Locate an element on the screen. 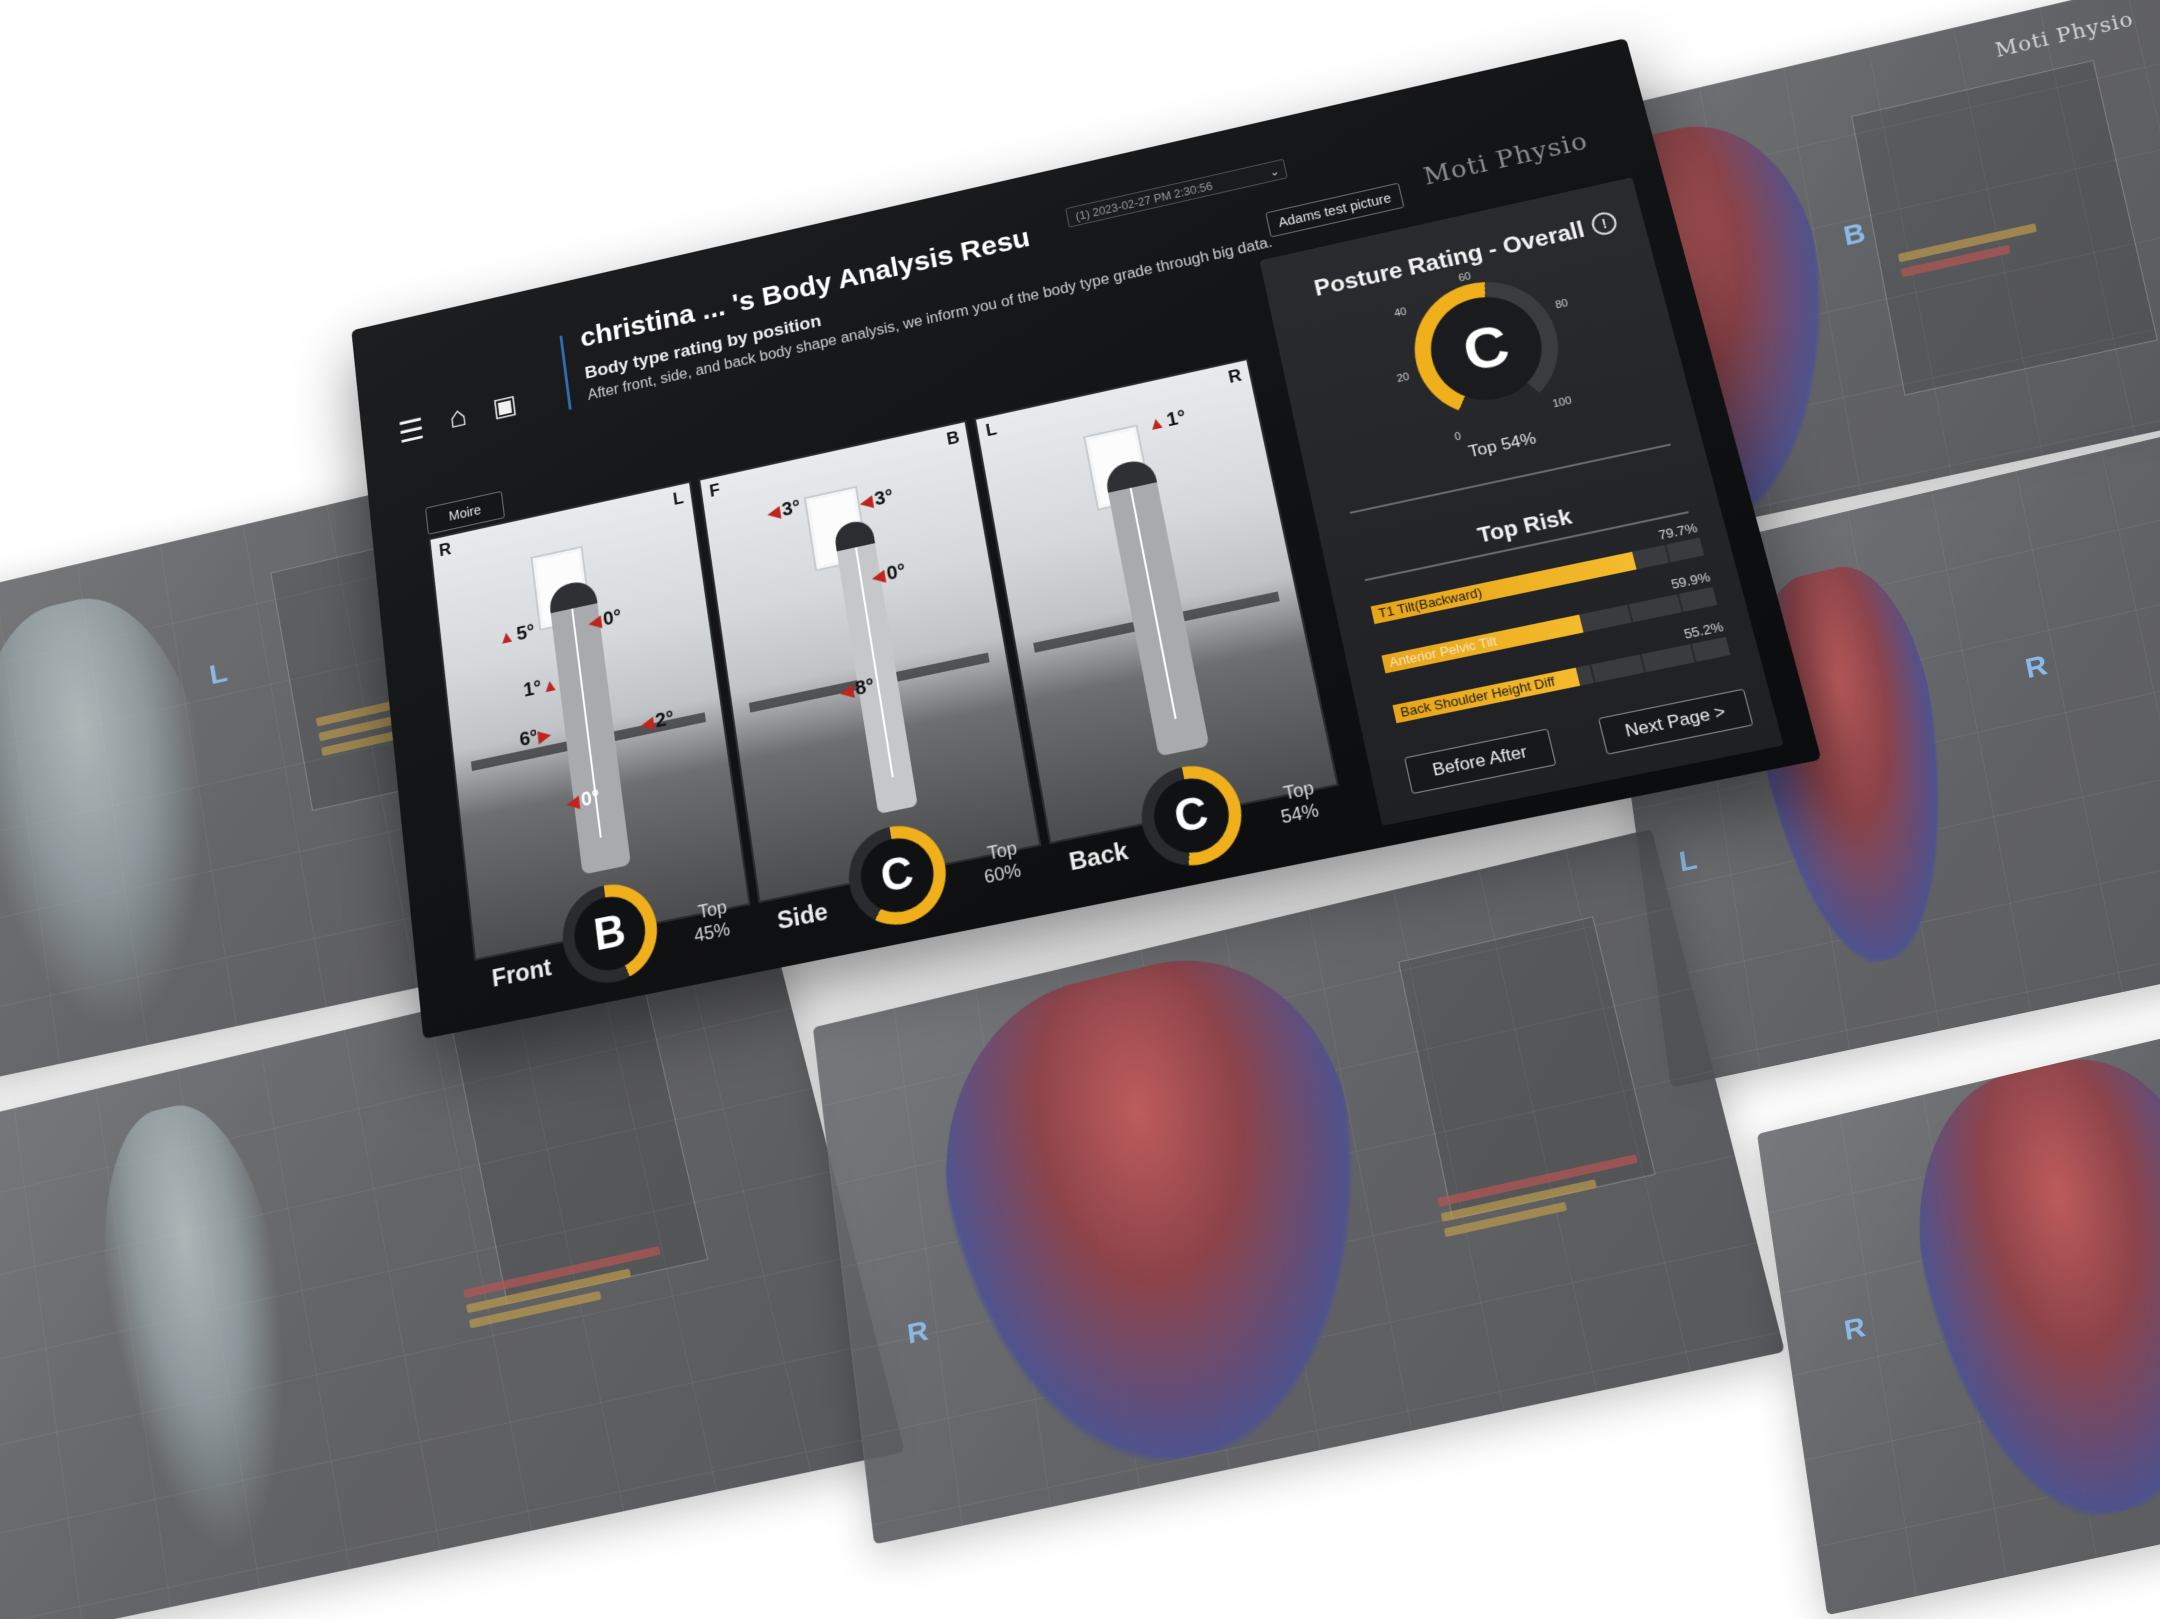 The height and width of the screenshot is (1619, 2160). right-marker: B is located at coordinates (953, 438).